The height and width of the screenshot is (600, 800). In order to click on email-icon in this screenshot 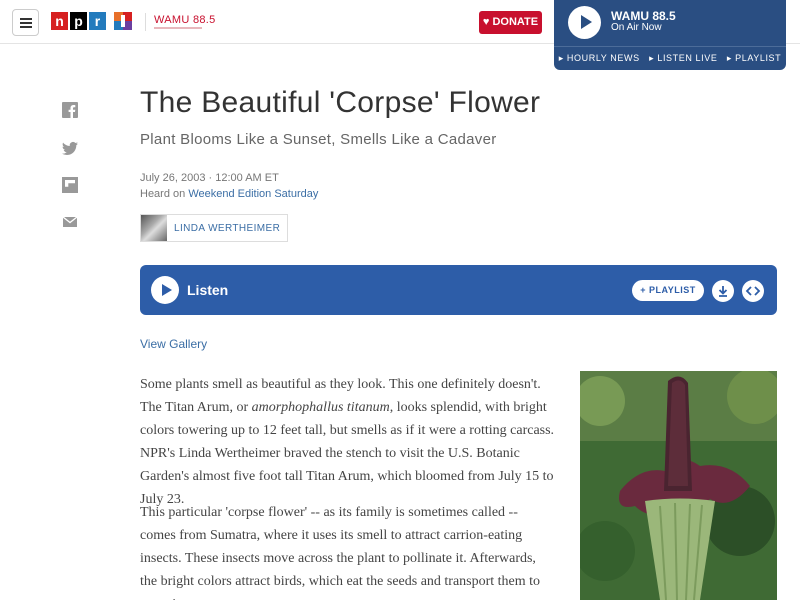, I will do `click(70, 222)`.